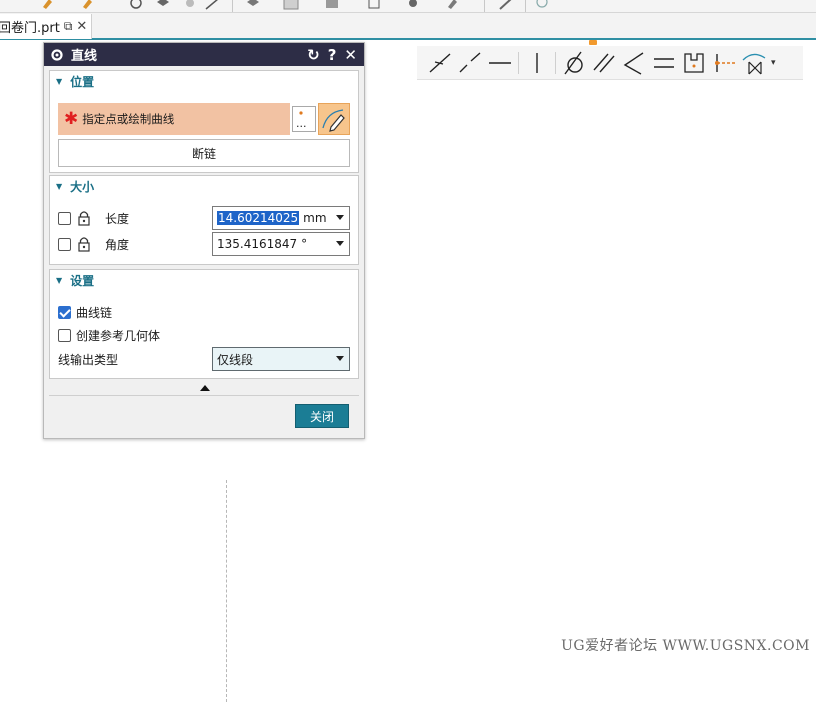  I want to click on equal-icon, so click(664, 62).